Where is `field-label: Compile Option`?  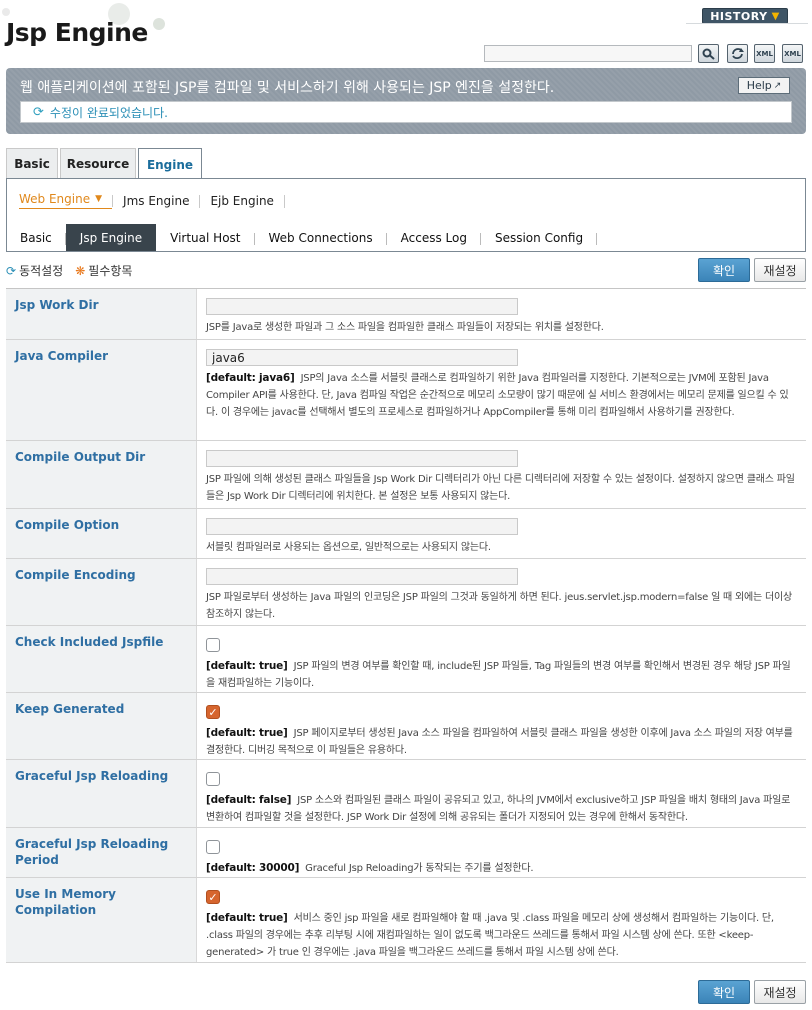
field-label: Compile Option is located at coordinates (101, 533).